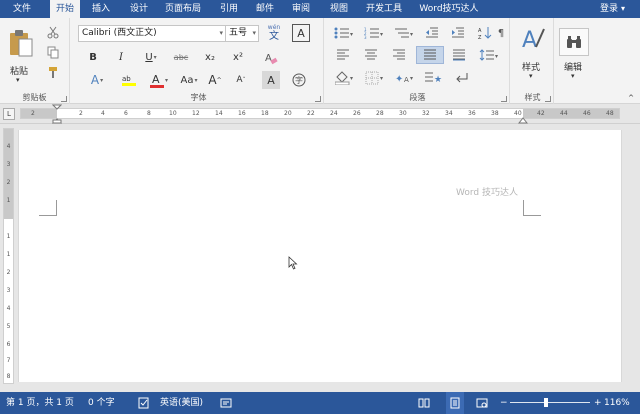  I want to click on login-label: 登录, so click(609, 9).